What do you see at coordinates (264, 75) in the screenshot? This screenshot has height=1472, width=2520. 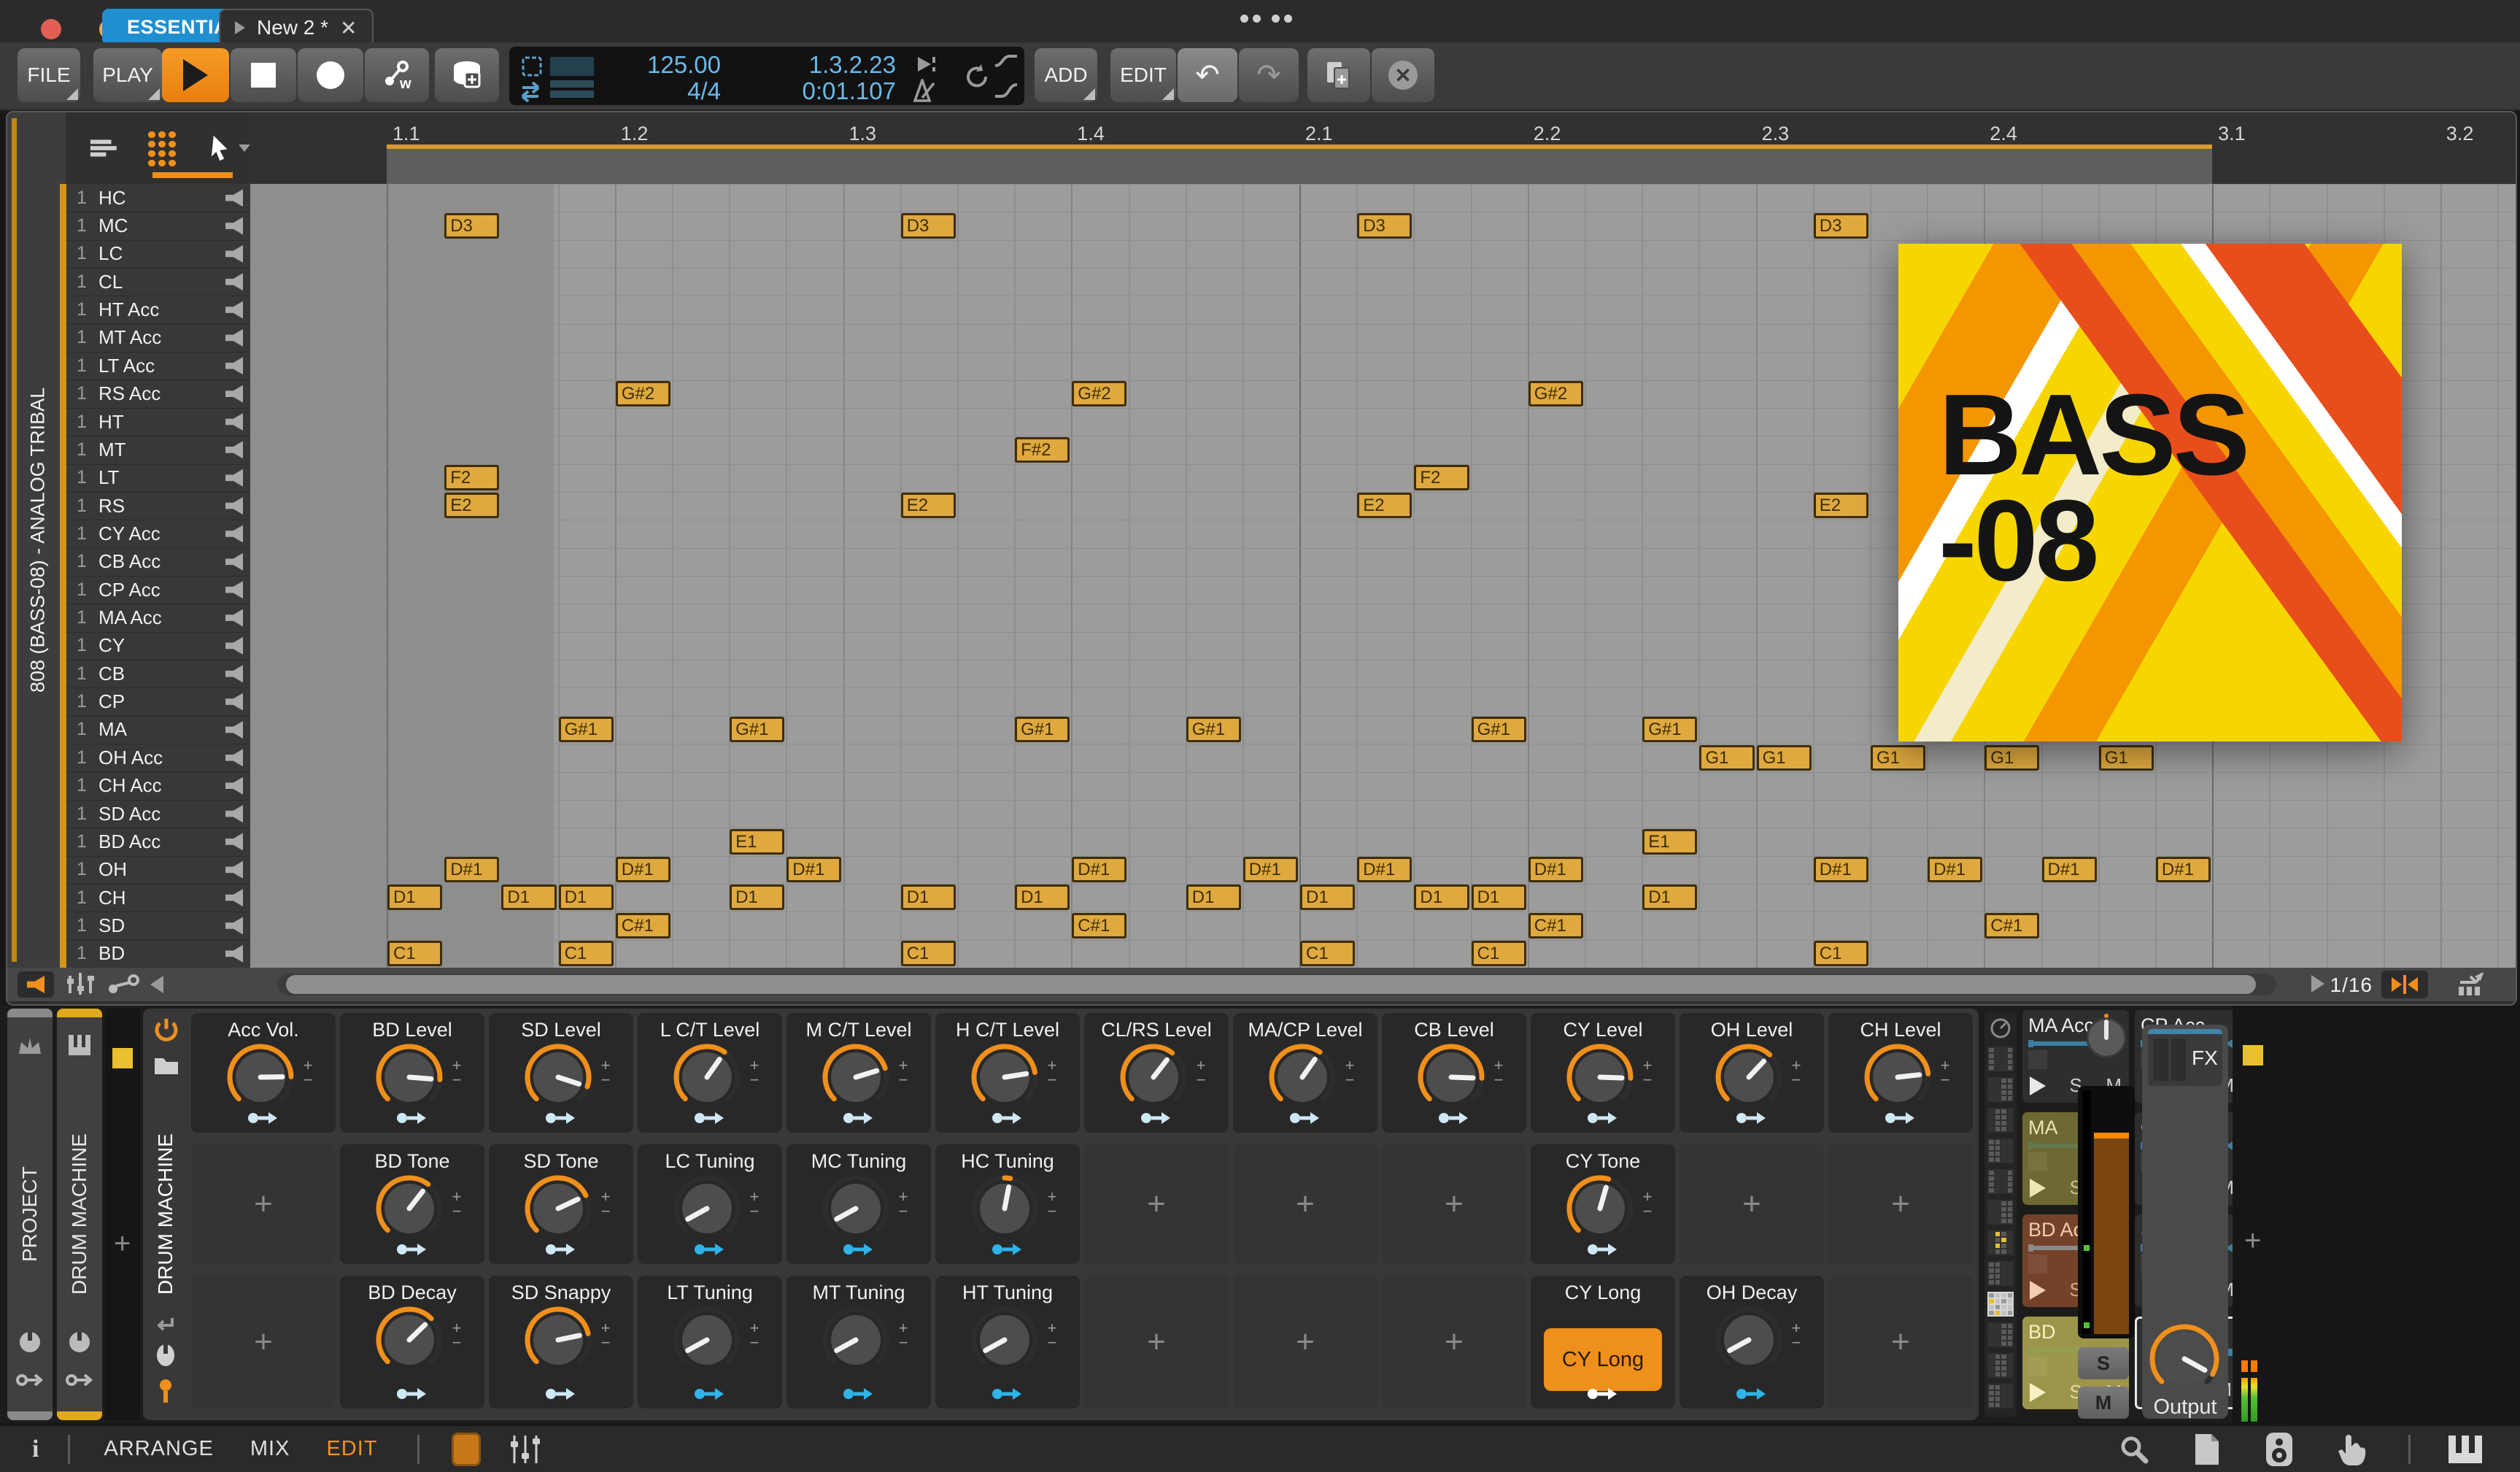 I see `stop-button` at bounding box center [264, 75].